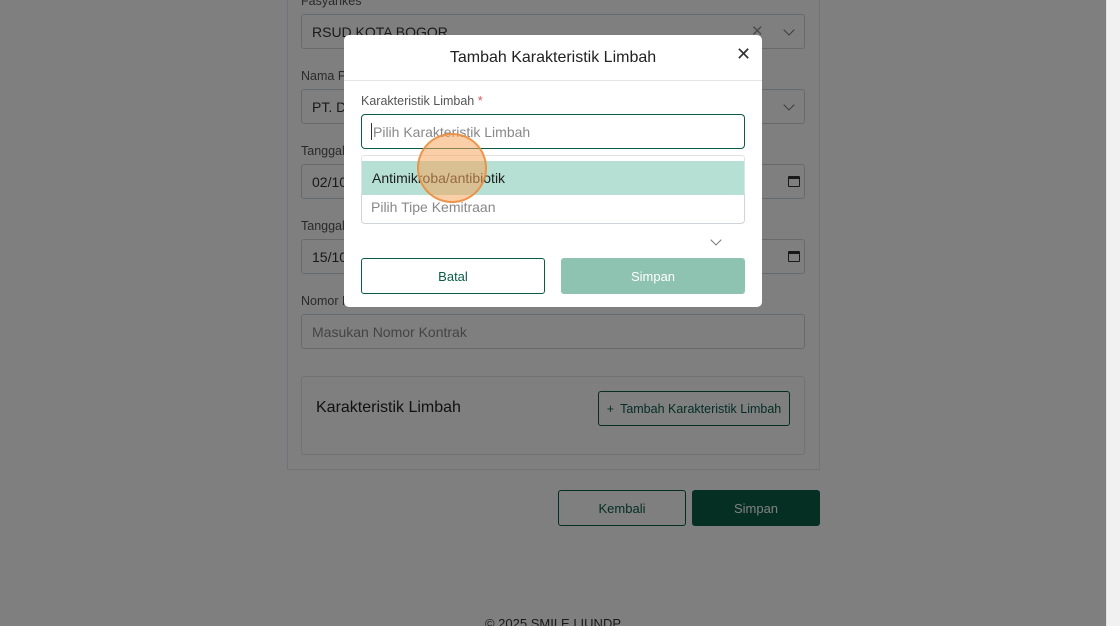 The image size is (1120, 626). Describe the element at coordinates (743, 54) in the screenshot. I see `close-icon: ✕` at that location.